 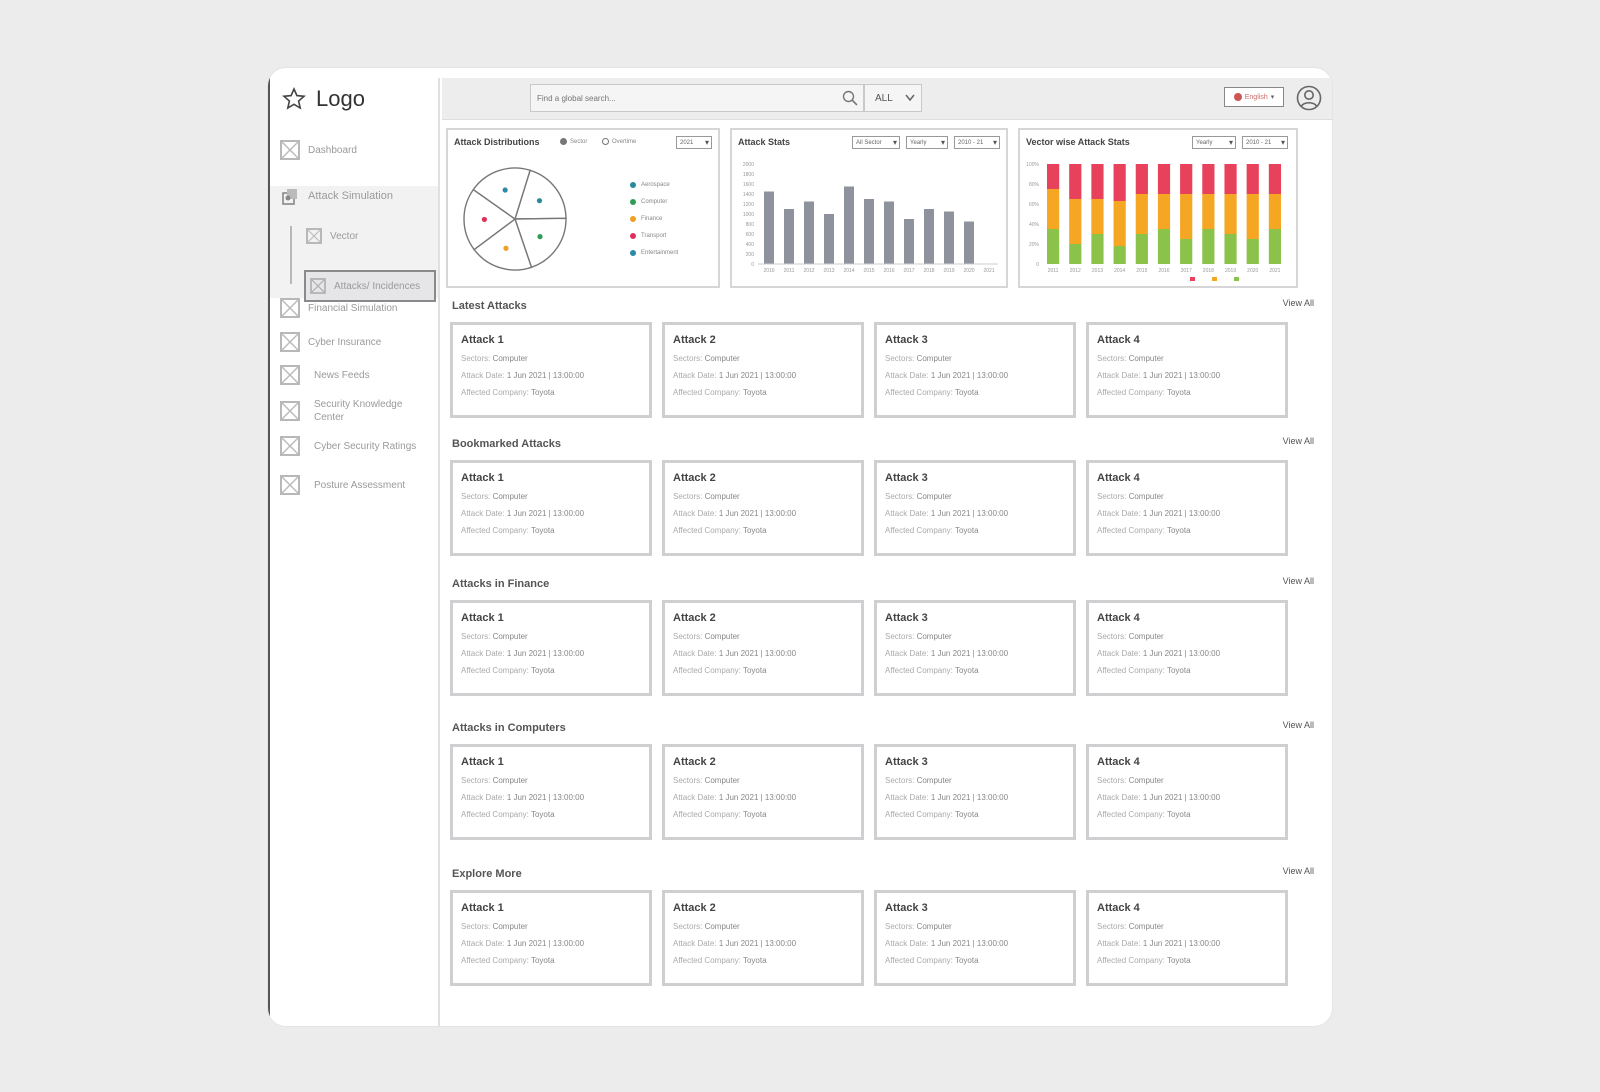 I want to click on select-value: 2010 - 21, so click(x=1259, y=142).